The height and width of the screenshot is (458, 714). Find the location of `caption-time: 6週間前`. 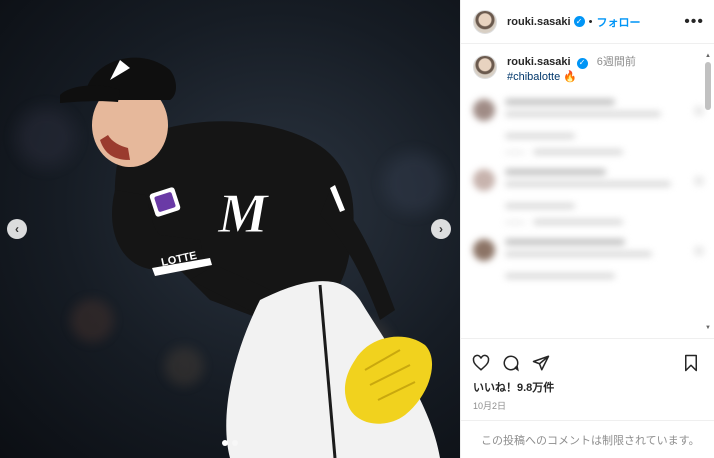

caption-time: 6週間前 is located at coordinates (616, 62).